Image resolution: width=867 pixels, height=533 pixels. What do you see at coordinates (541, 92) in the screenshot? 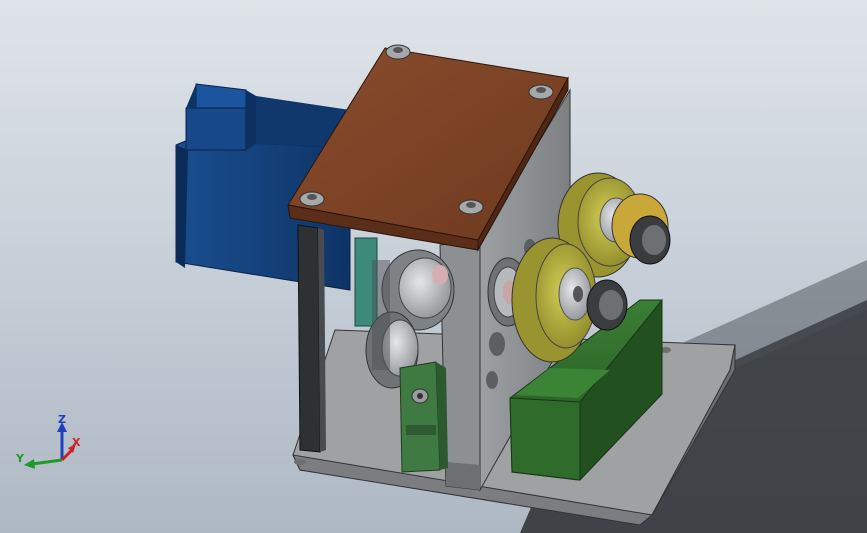
I see `screw-top-right` at bounding box center [541, 92].